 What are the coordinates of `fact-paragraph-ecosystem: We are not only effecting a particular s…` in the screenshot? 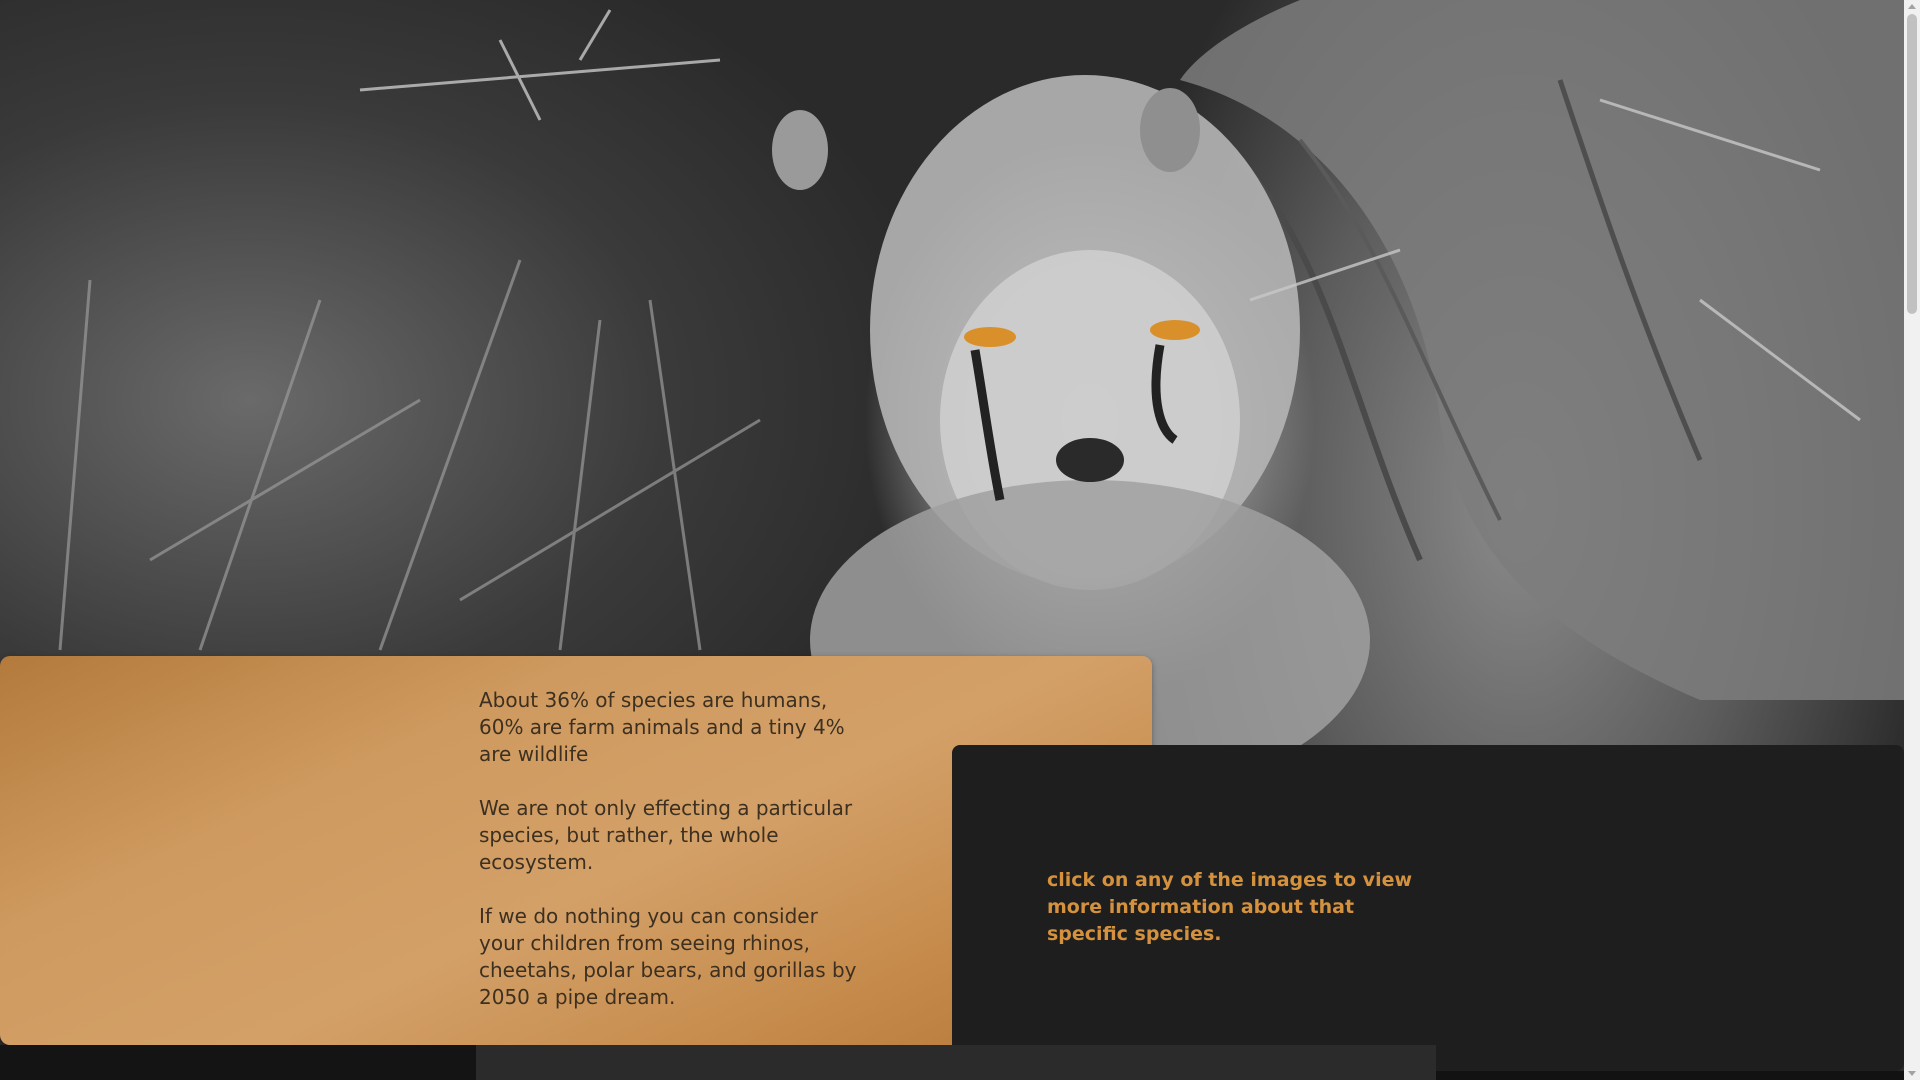 It's located at (666, 835).